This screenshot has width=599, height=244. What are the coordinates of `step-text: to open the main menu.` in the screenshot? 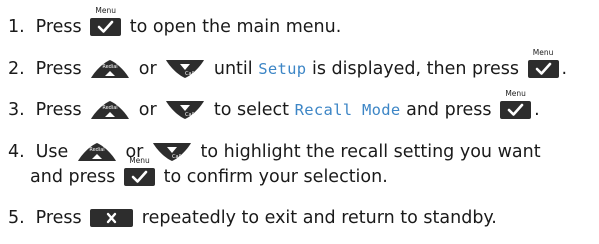 It's located at (235, 27).